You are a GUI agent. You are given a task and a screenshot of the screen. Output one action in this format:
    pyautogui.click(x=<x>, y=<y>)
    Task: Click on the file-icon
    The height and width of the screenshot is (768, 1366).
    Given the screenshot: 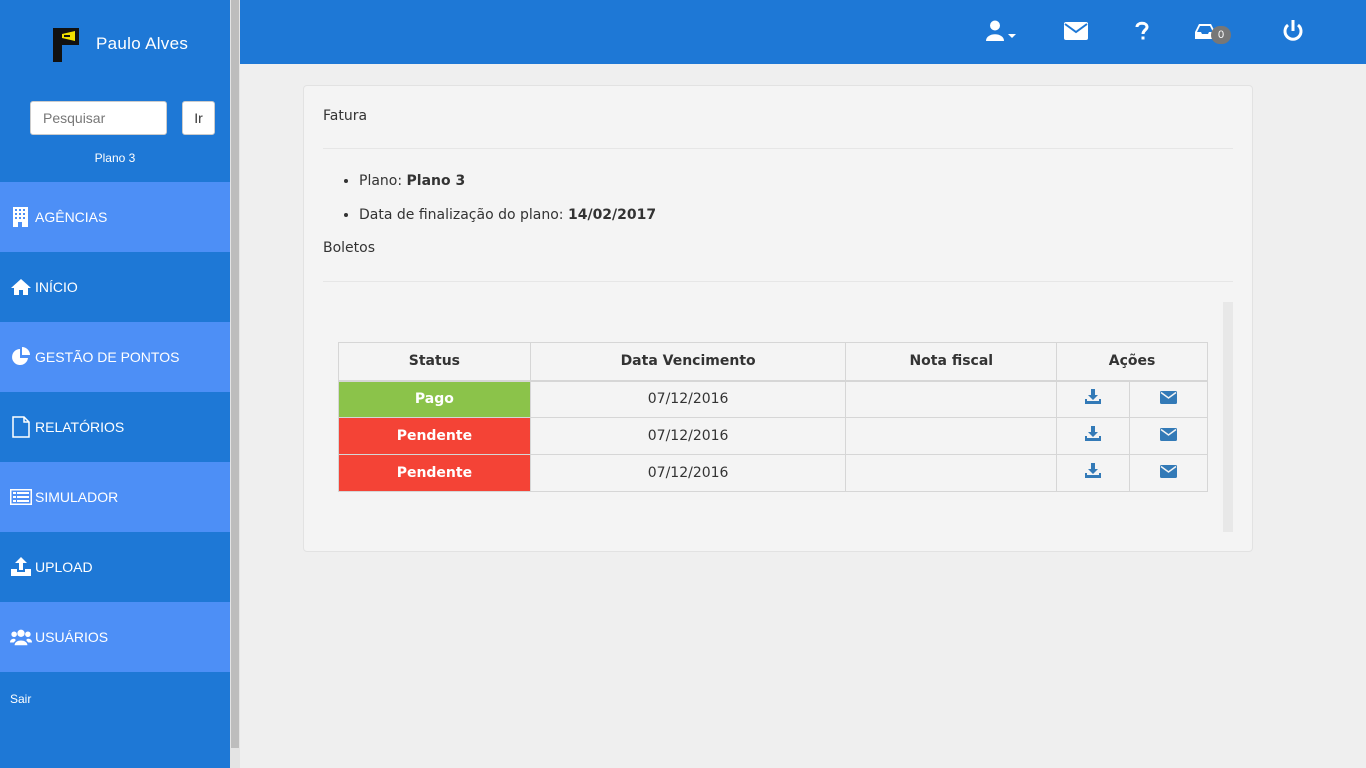 What is the action you would take?
    pyautogui.click(x=21, y=427)
    